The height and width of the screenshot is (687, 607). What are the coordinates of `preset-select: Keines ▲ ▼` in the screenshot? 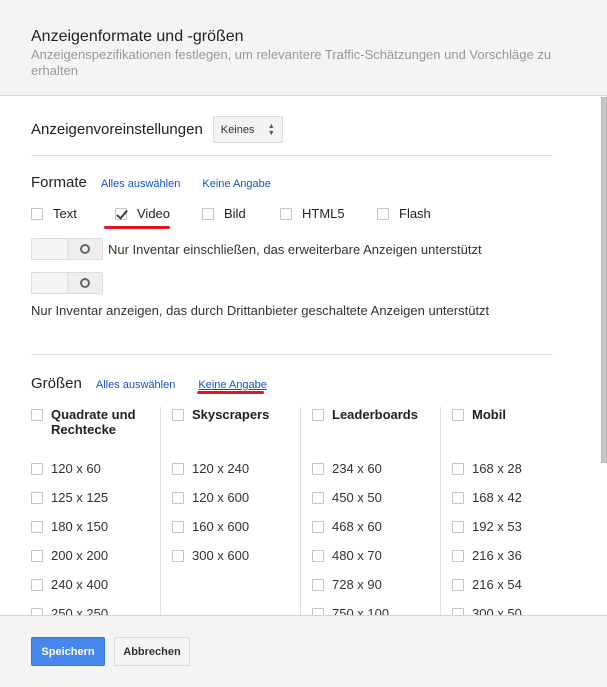 It's located at (247, 129).